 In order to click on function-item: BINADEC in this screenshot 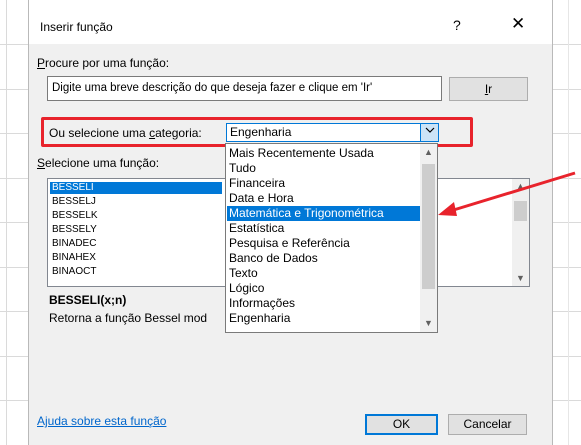, I will do `click(73, 244)`.